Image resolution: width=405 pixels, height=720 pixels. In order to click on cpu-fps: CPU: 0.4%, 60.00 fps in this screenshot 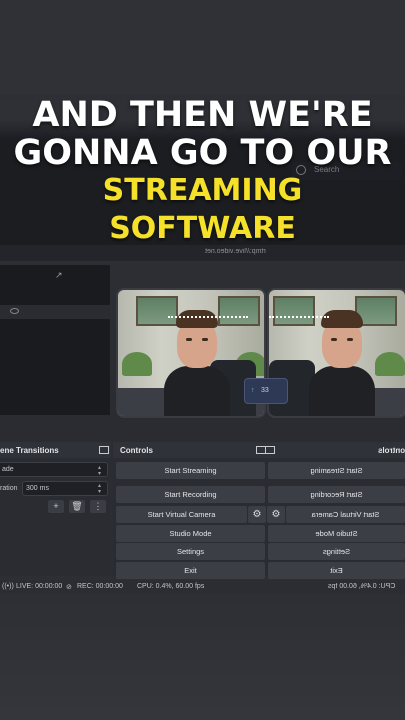, I will do `click(171, 586)`.